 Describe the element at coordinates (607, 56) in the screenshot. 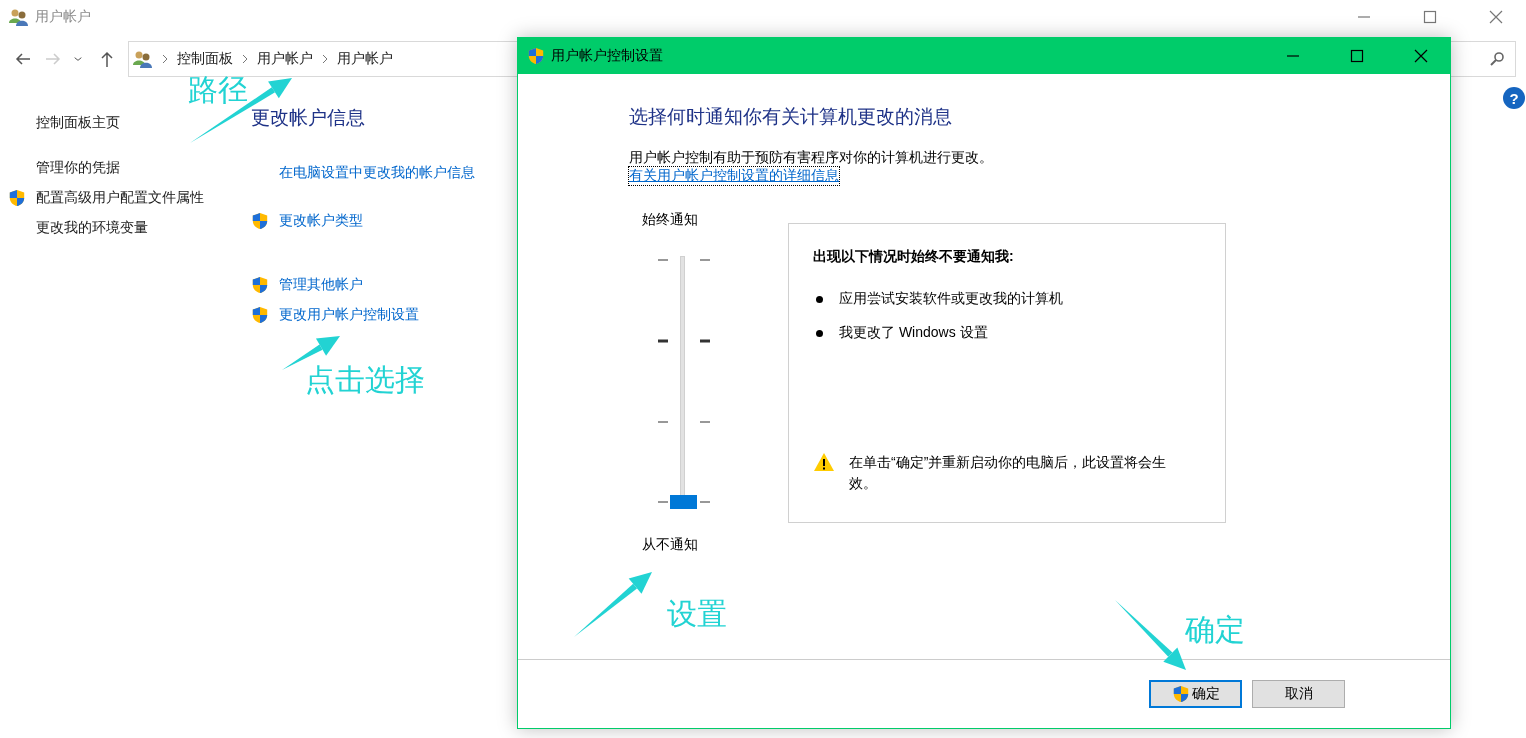

I see `dialog-title: 用户帐户控制设置` at that location.